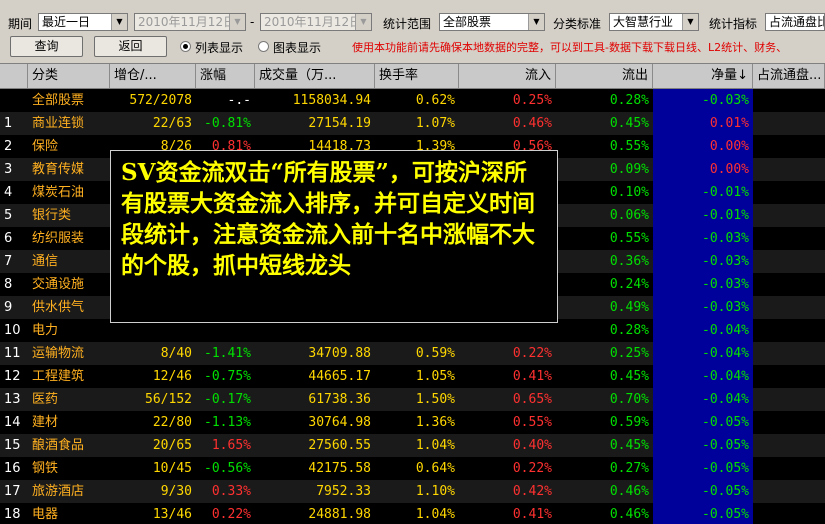 Image resolution: width=825 pixels, height=524 pixels. Describe the element at coordinates (190, 22) in the screenshot. I see `date-from-select: 2010年11月12日 ▼` at that location.